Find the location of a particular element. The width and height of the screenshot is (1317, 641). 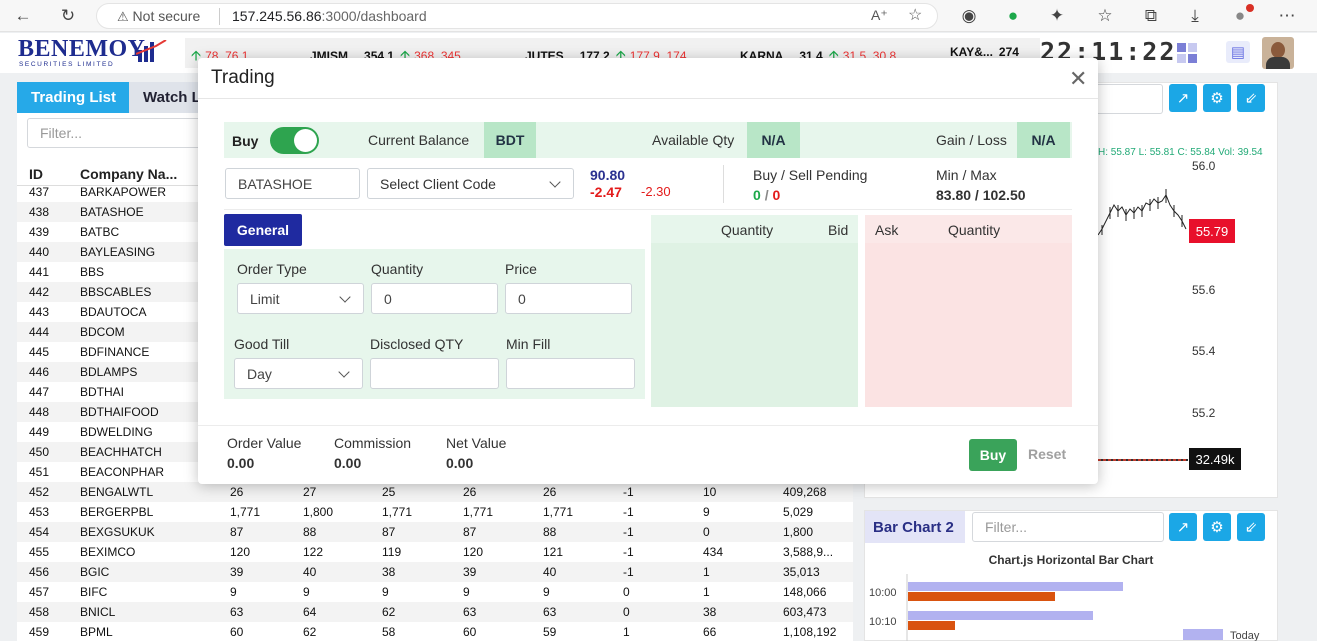

cell-id: 459 is located at coordinates (39, 632).